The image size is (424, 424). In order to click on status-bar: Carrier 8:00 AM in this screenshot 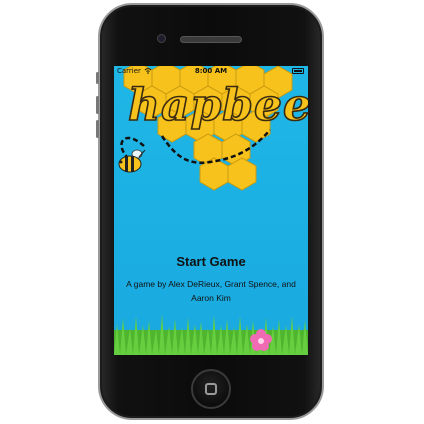, I will do `click(211, 71)`.